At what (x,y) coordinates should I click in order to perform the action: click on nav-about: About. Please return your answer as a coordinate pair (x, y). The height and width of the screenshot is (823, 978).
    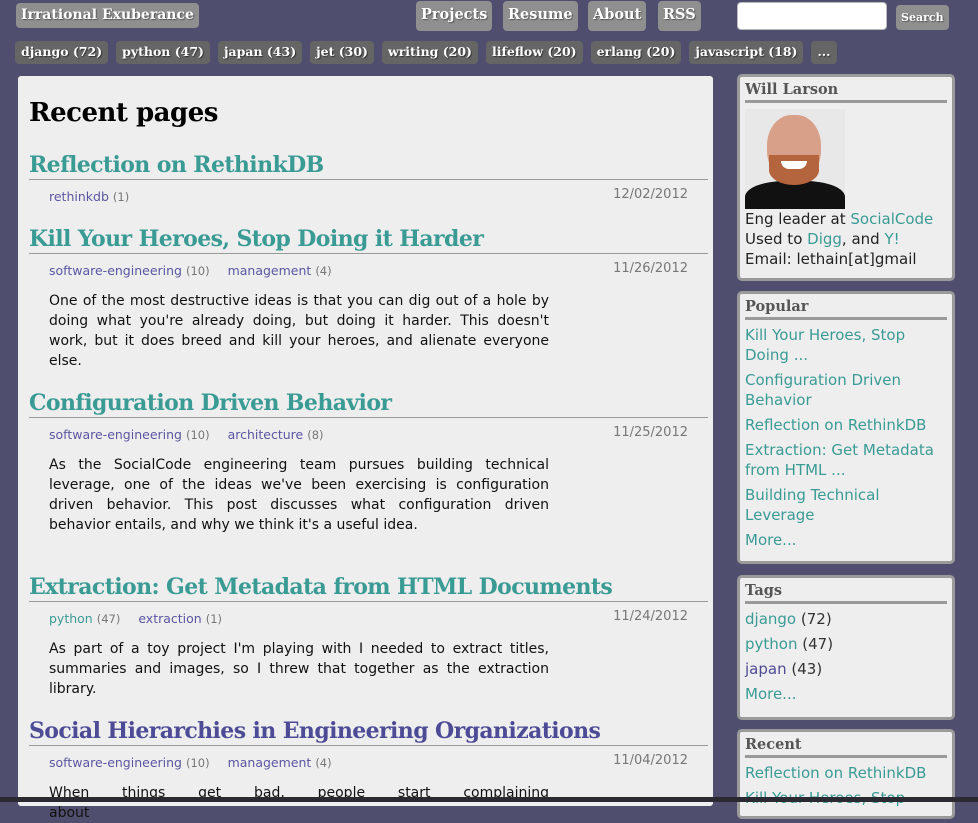
    Looking at the image, I should click on (617, 16).